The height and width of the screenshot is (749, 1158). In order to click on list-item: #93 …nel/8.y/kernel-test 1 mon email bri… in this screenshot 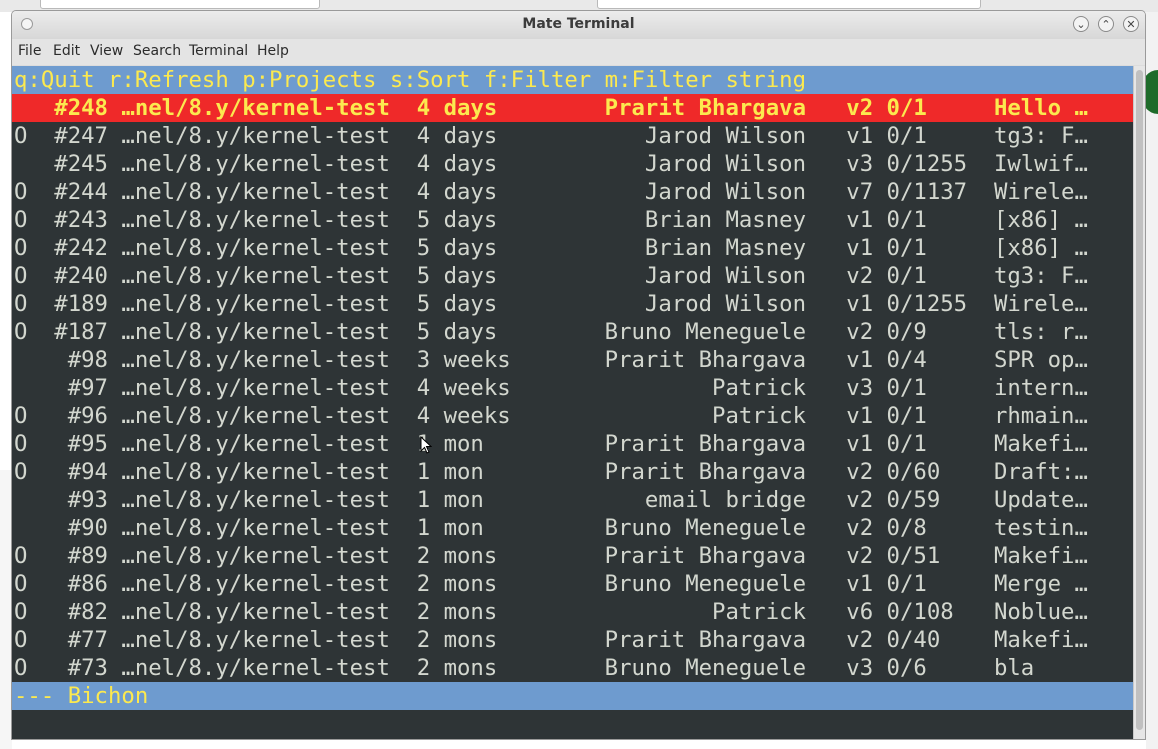, I will do `click(551, 500)`.